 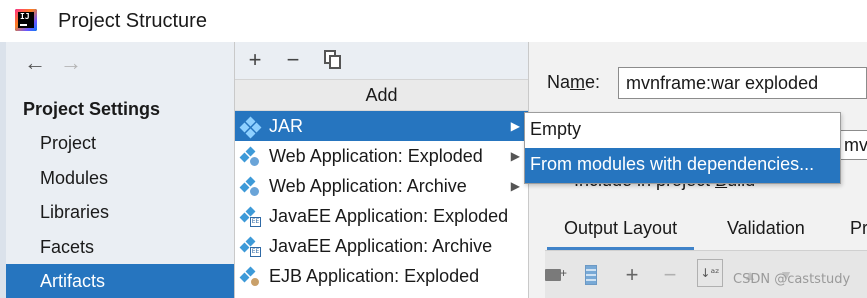 What do you see at coordinates (255, 60) in the screenshot?
I see `add-artifact-button: +` at bounding box center [255, 60].